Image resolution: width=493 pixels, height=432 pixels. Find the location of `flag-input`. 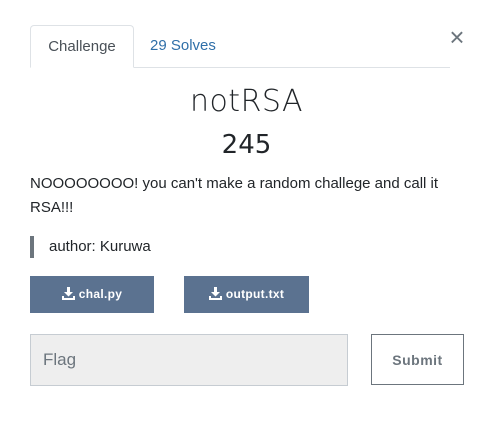

flag-input is located at coordinates (189, 360).